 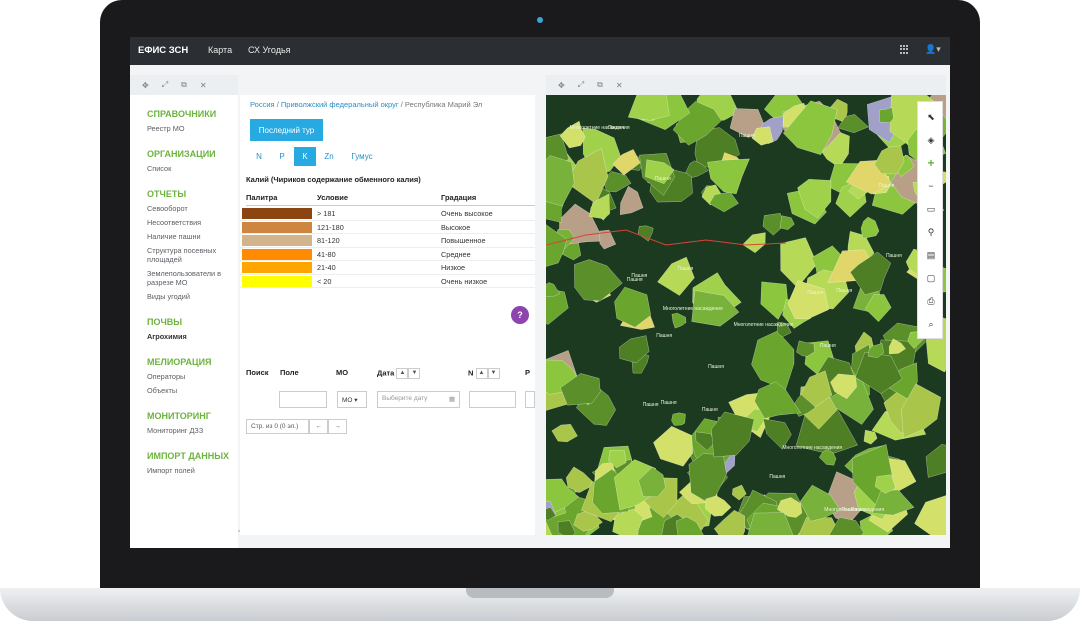 What do you see at coordinates (305, 156) in the screenshot?
I see `tab-k: K` at bounding box center [305, 156].